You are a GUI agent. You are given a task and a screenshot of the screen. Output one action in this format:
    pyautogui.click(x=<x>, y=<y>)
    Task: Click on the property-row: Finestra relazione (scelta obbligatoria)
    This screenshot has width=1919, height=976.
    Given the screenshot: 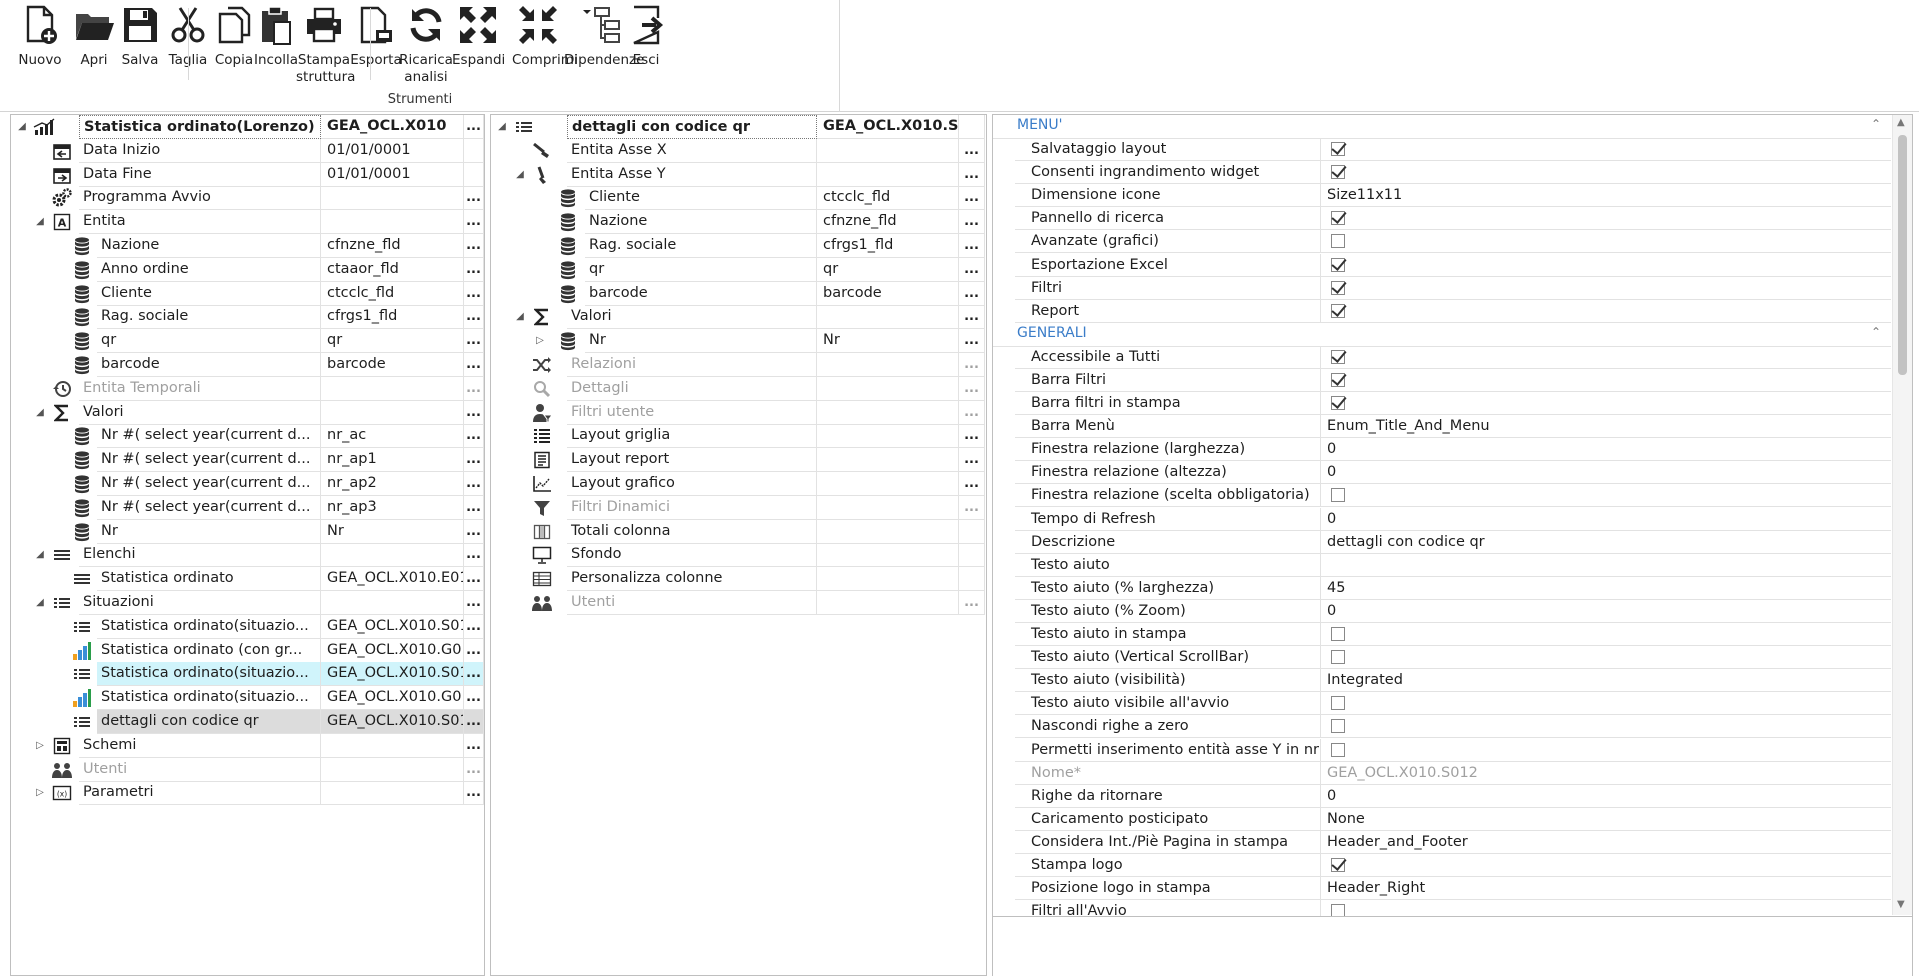 What is the action you would take?
    pyautogui.click(x=1442, y=496)
    